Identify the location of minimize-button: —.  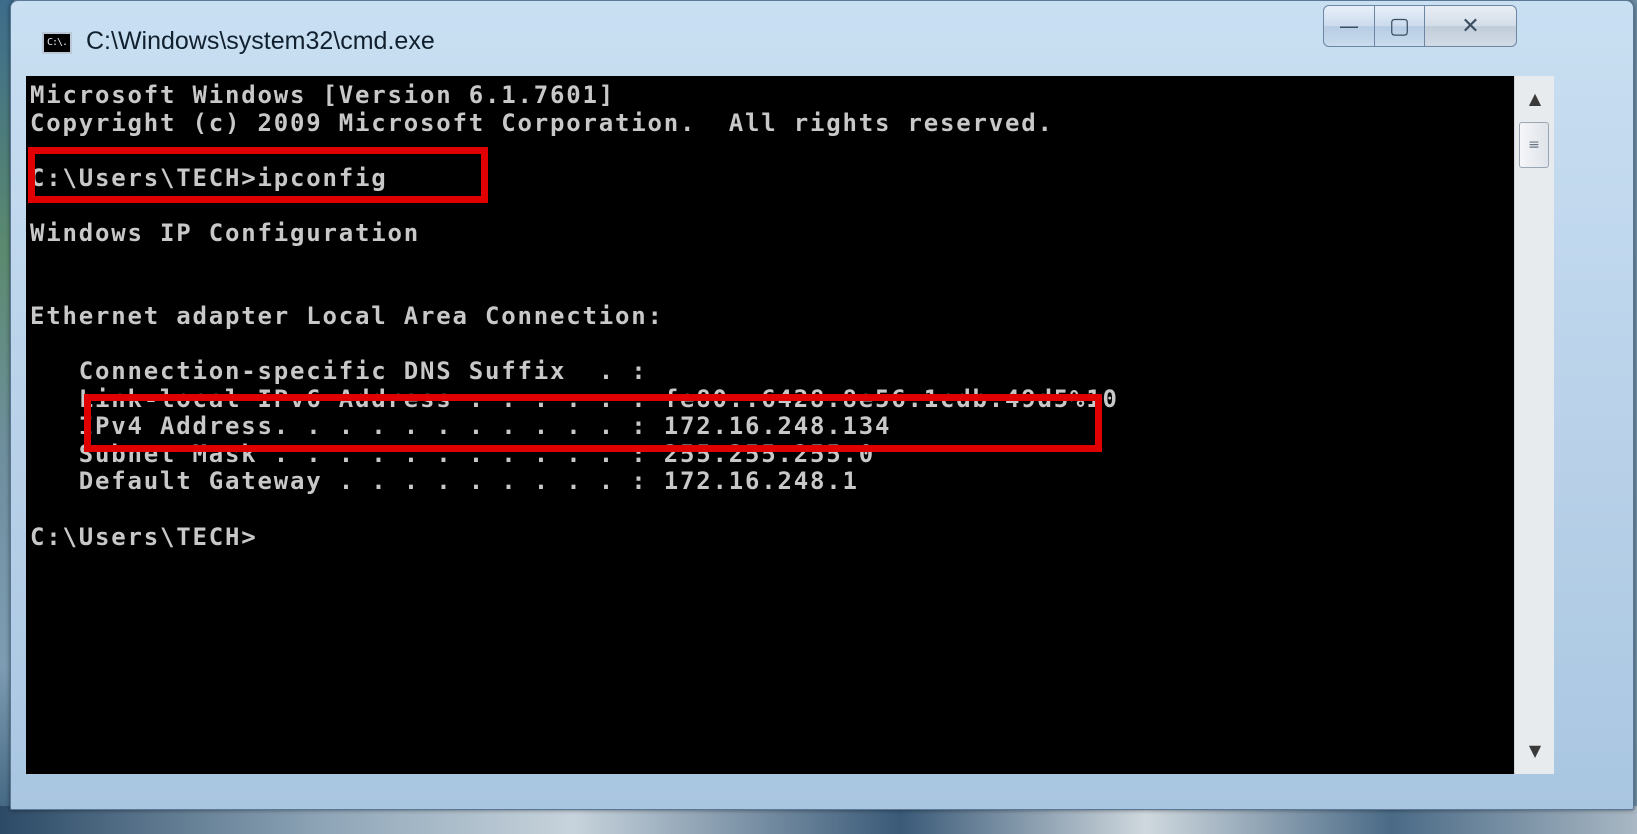
(1349, 26).